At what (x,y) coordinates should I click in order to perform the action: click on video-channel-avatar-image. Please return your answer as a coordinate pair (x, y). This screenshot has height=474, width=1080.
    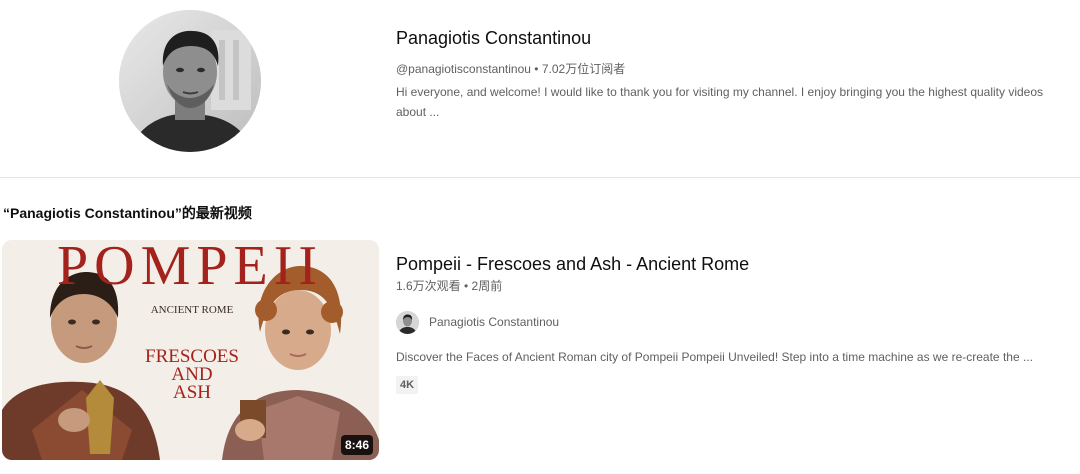
    Looking at the image, I should click on (407, 322).